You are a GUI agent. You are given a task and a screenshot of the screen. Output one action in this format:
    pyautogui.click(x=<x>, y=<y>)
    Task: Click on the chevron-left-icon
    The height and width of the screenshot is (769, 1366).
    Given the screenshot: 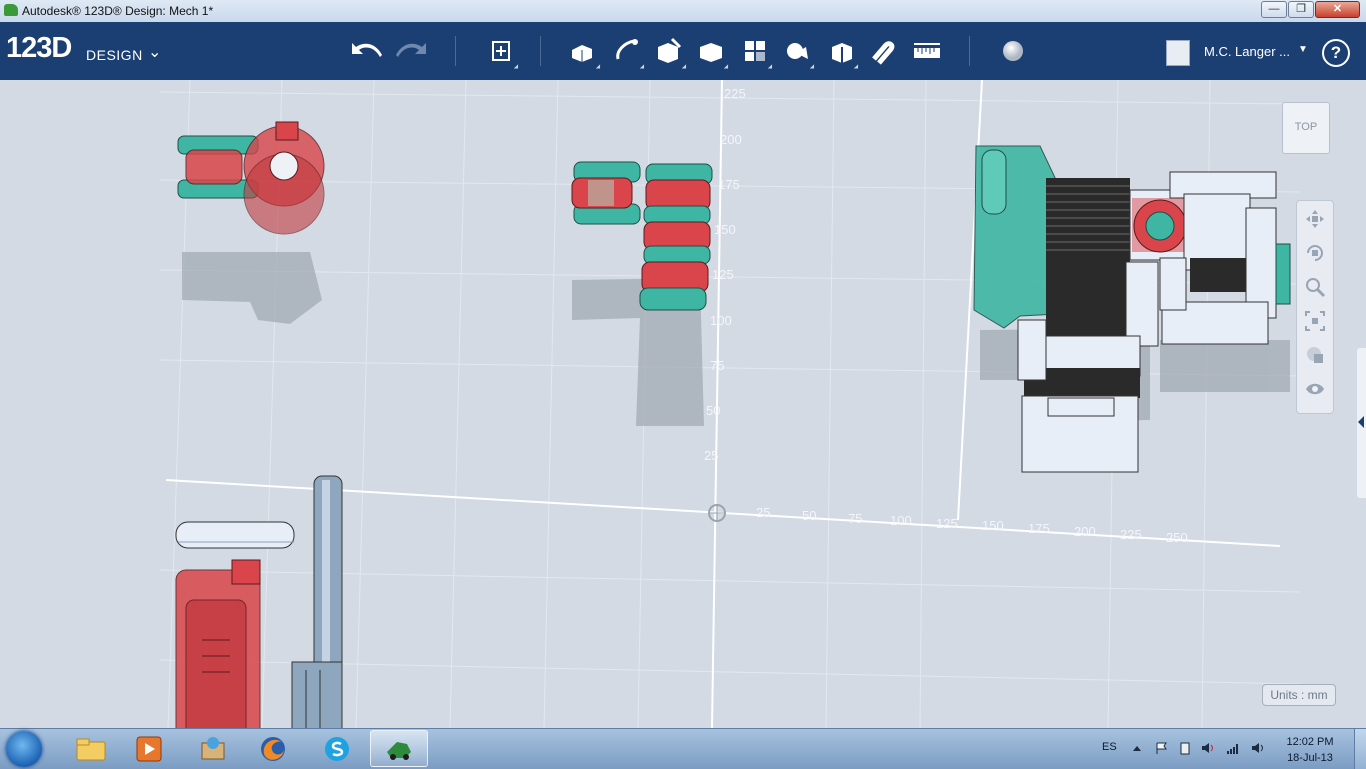 What is the action you would take?
    pyautogui.click(x=1361, y=422)
    